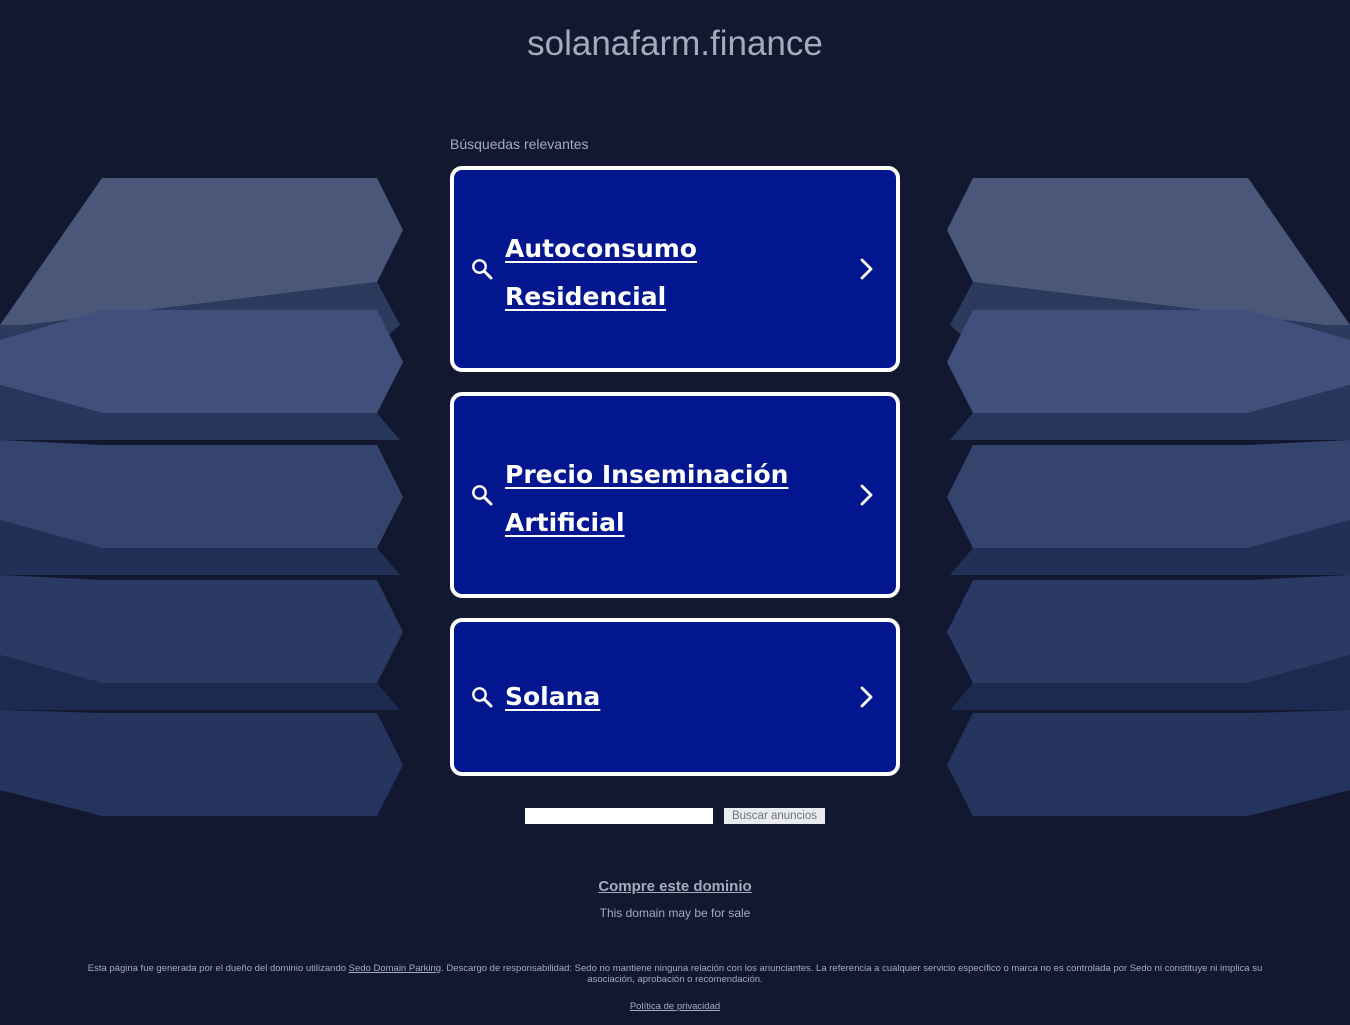 This screenshot has width=1350, height=1025. I want to click on result-card-autoconsumo-residencial: Autoconsumo Residencial, so click(675, 269).